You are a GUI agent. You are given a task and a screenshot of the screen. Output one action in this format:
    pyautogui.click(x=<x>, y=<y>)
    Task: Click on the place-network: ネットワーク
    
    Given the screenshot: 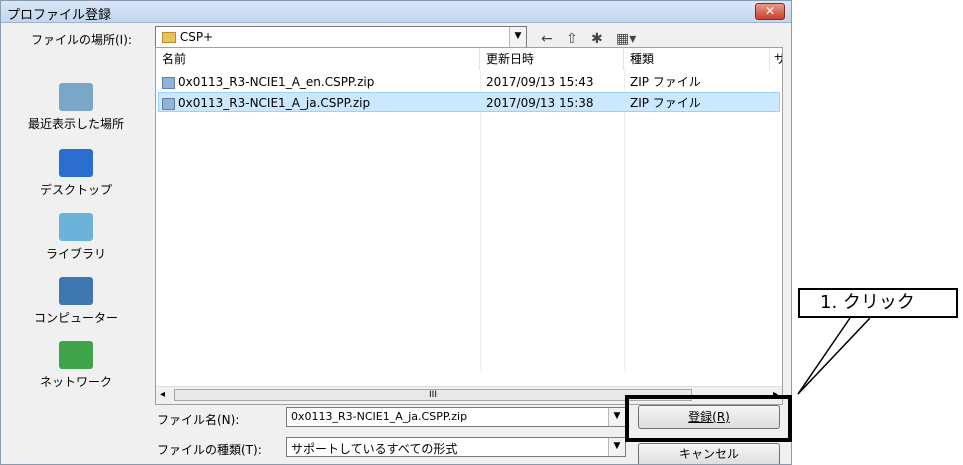 What is the action you would take?
    pyautogui.click(x=76, y=365)
    